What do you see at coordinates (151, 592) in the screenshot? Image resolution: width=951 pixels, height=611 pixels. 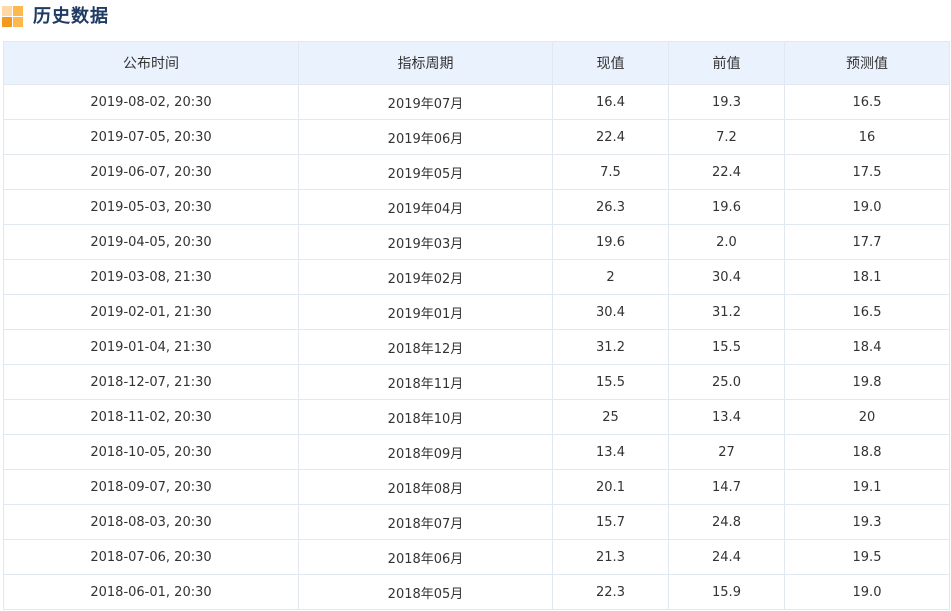 I see `release-time-cell: 2018-06-01, 20:30` at bounding box center [151, 592].